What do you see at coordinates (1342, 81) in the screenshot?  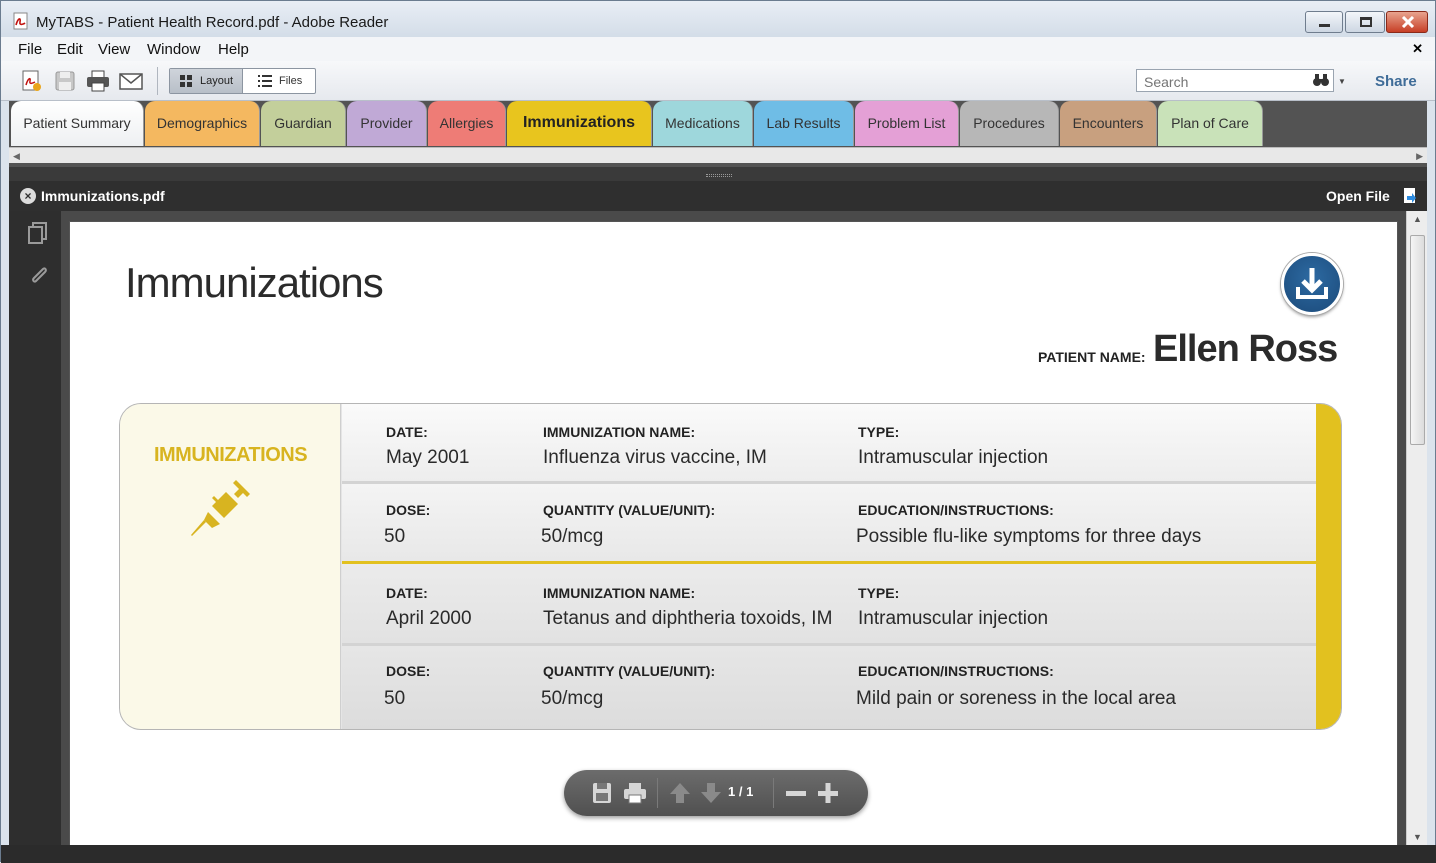 I see `search-dropdown-icon: ▼` at bounding box center [1342, 81].